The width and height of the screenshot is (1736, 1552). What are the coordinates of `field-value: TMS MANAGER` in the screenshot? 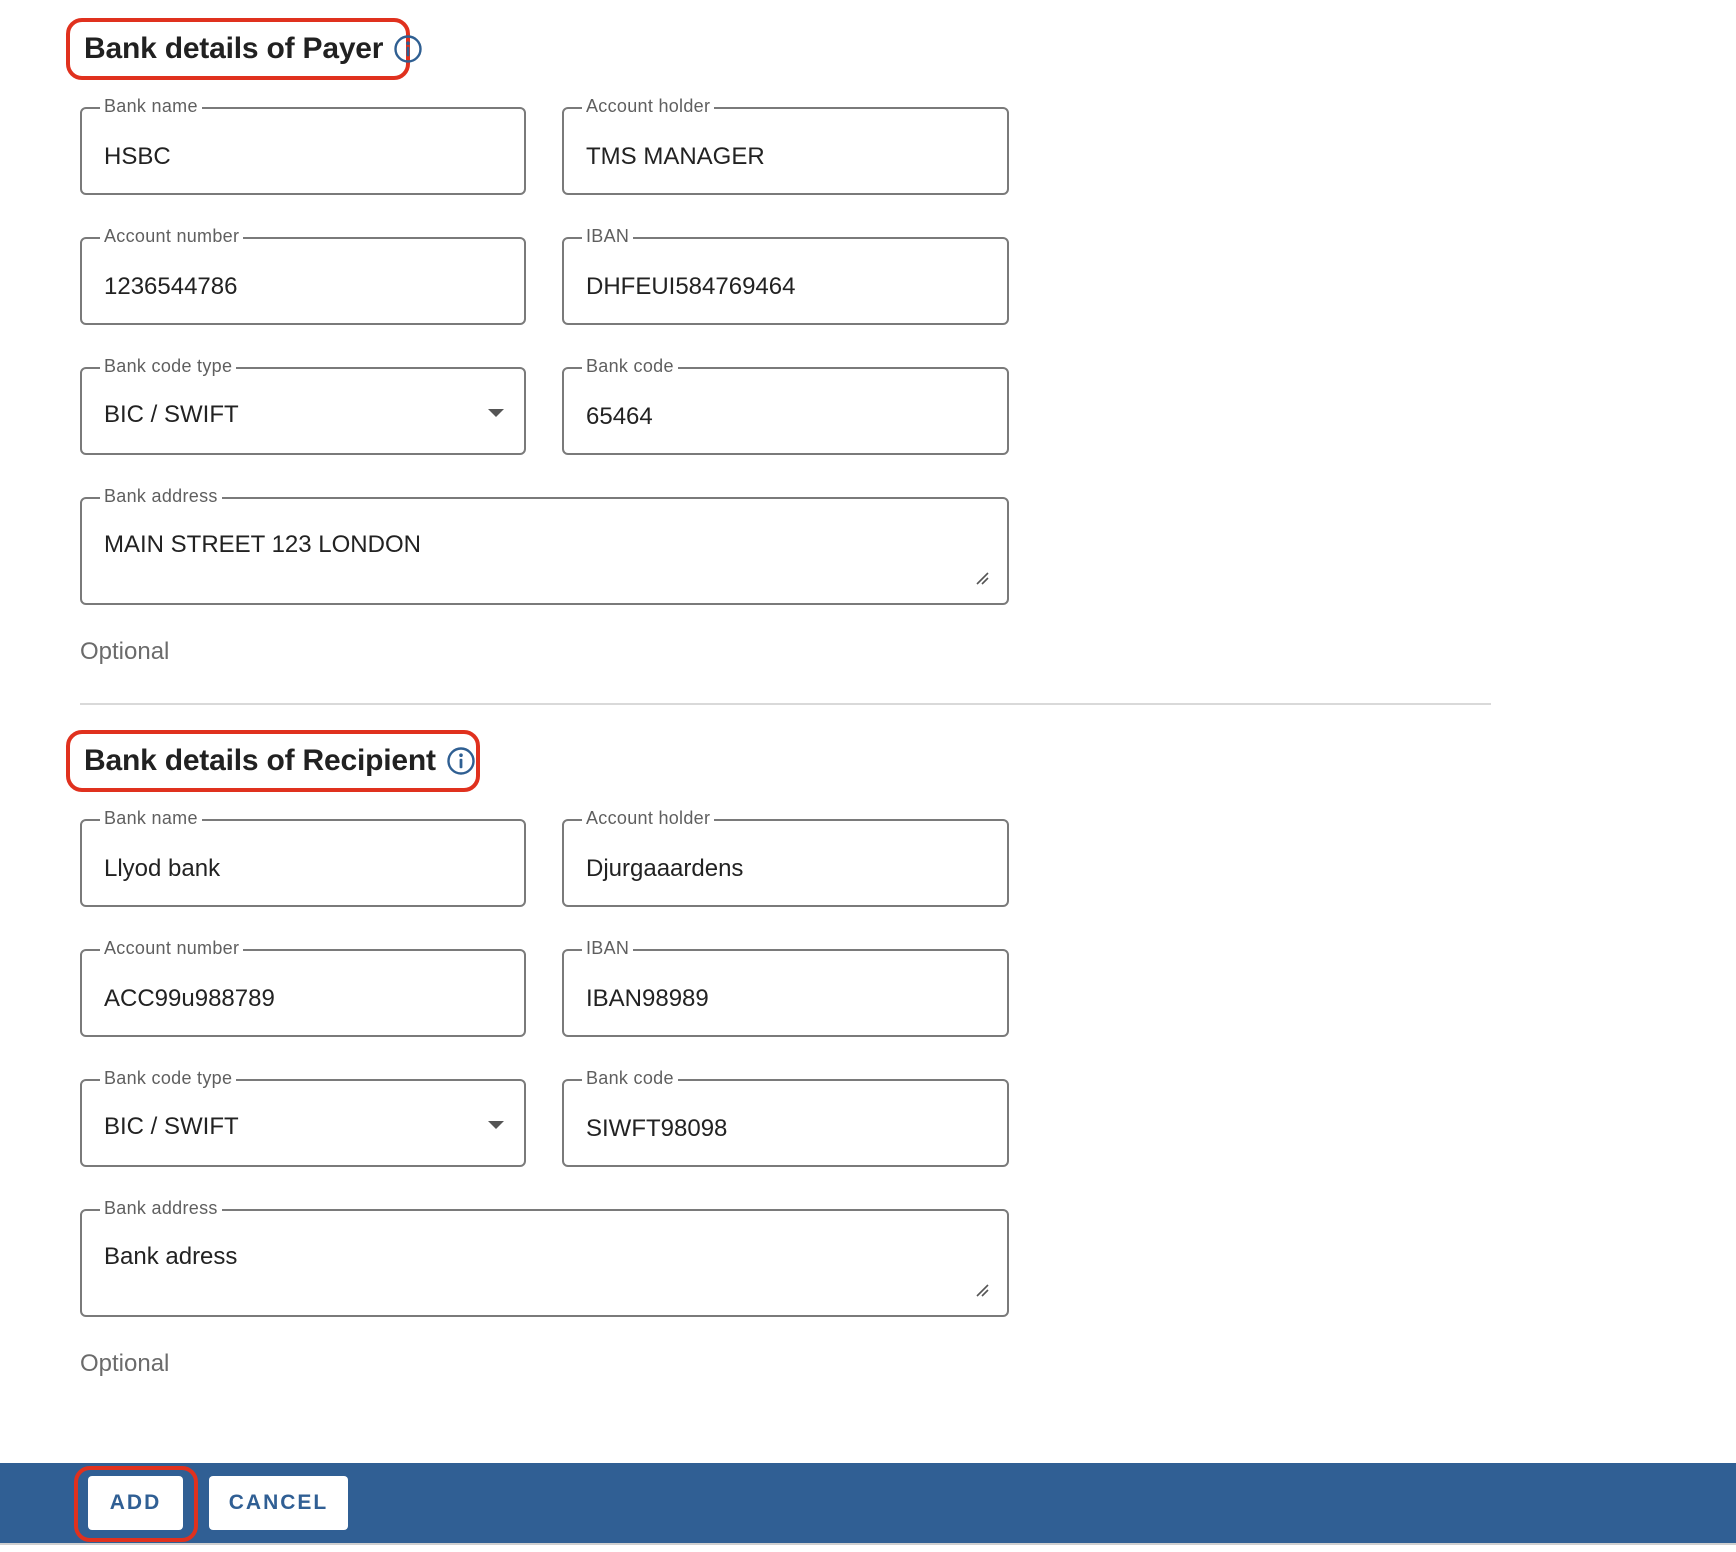 It's located at (675, 156).